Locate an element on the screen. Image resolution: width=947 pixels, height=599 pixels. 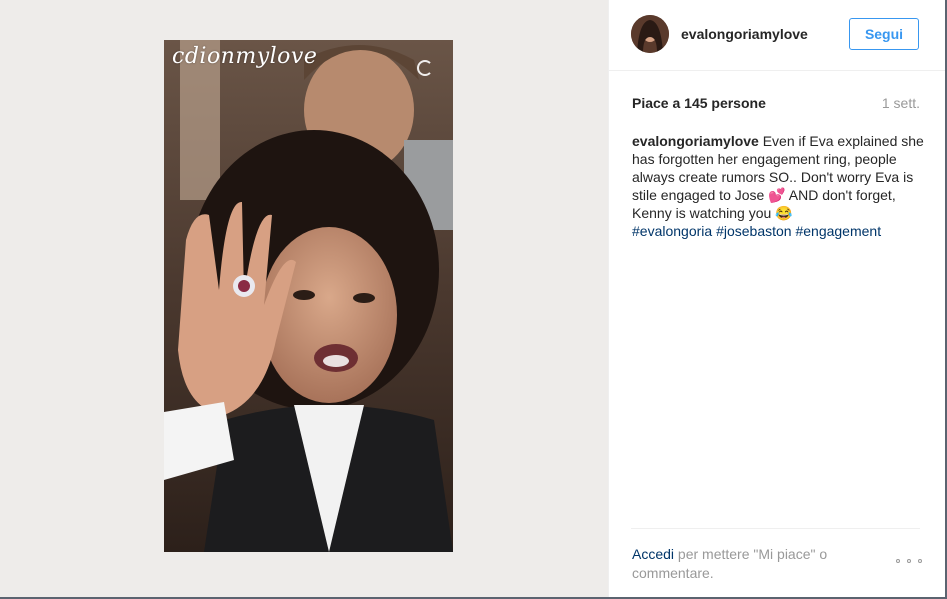
follow-button: Segui is located at coordinates (884, 34).